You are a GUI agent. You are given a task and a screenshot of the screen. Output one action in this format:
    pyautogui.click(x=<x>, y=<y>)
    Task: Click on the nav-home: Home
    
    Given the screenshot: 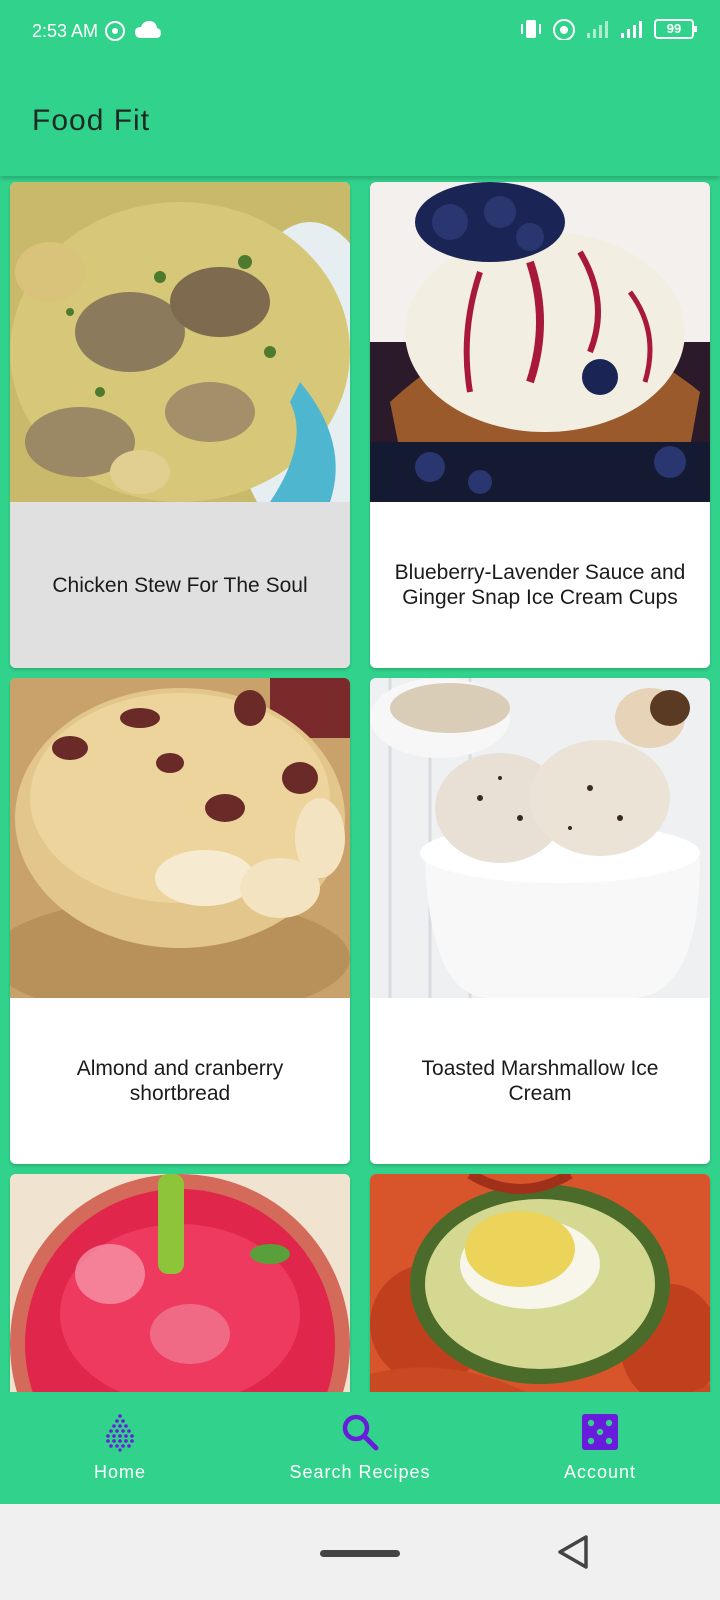 What is the action you would take?
    pyautogui.click(x=120, y=1448)
    